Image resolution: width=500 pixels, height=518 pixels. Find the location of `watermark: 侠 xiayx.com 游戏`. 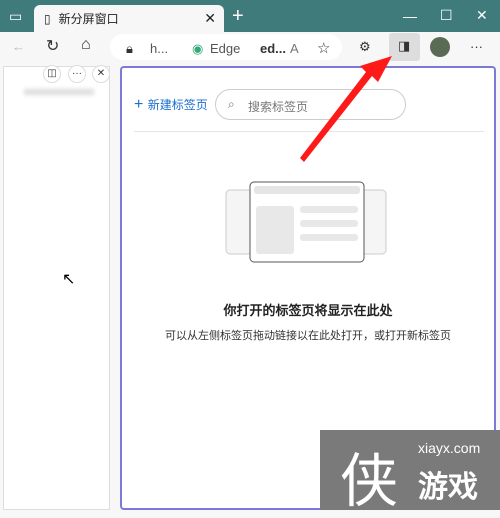

watermark: 侠 xiayx.com 游戏 is located at coordinates (410, 472).